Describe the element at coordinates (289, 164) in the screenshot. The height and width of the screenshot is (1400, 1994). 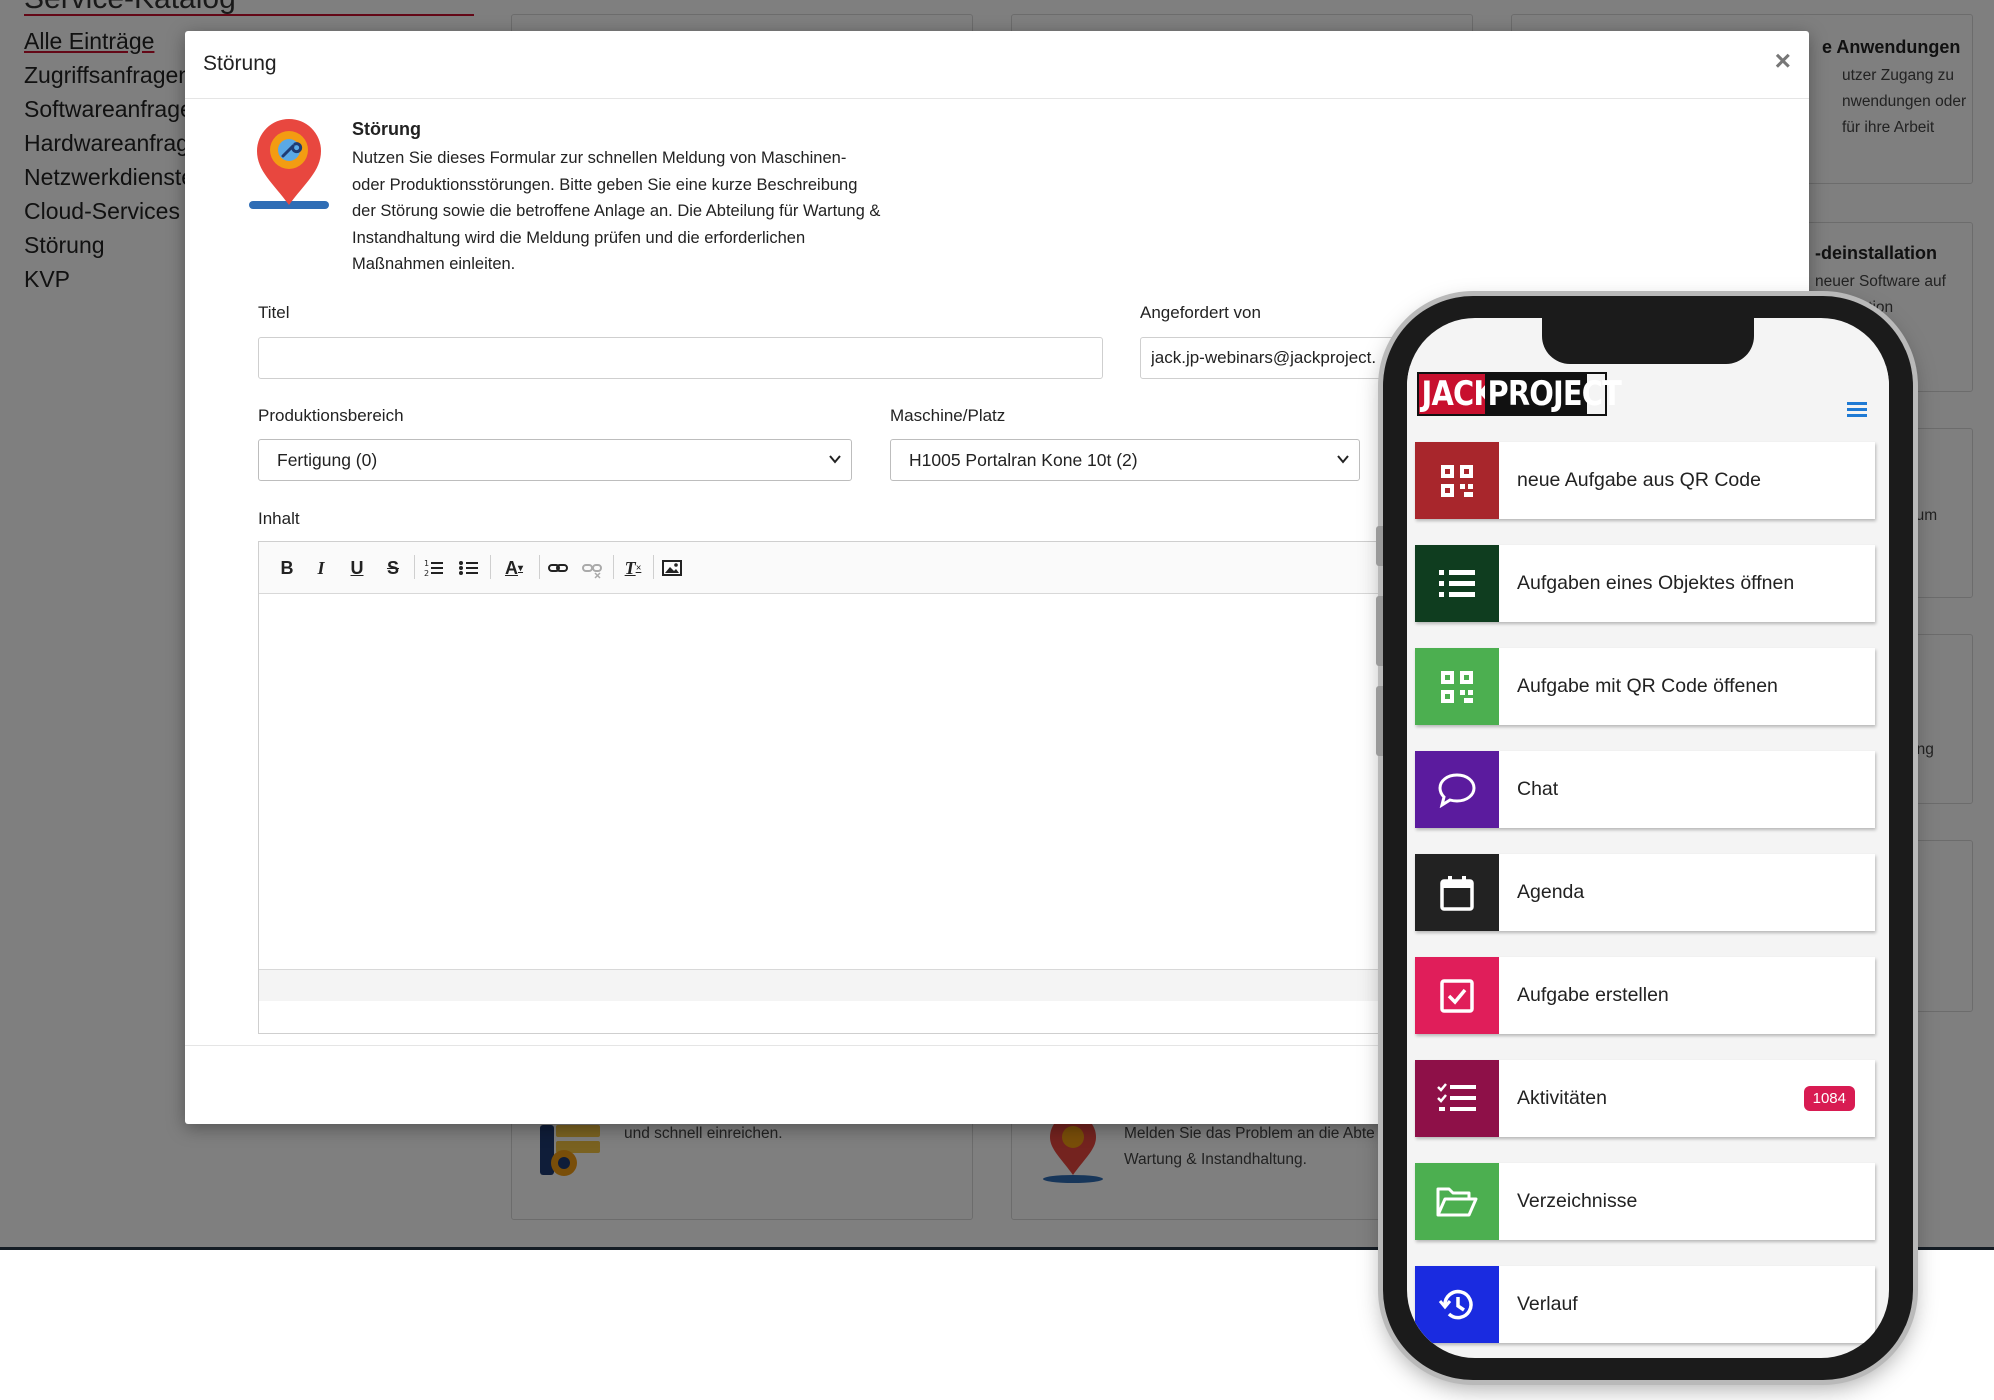
I see `location-pin-icon` at that location.